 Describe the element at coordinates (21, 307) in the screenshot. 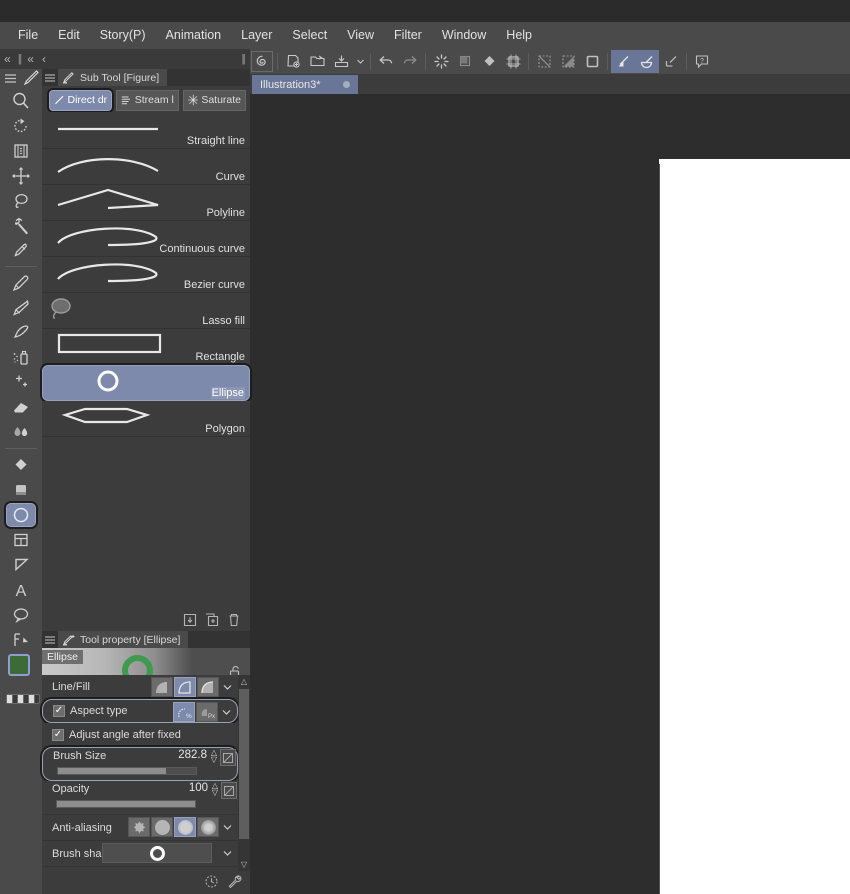

I see `pencil-tool` at that location.